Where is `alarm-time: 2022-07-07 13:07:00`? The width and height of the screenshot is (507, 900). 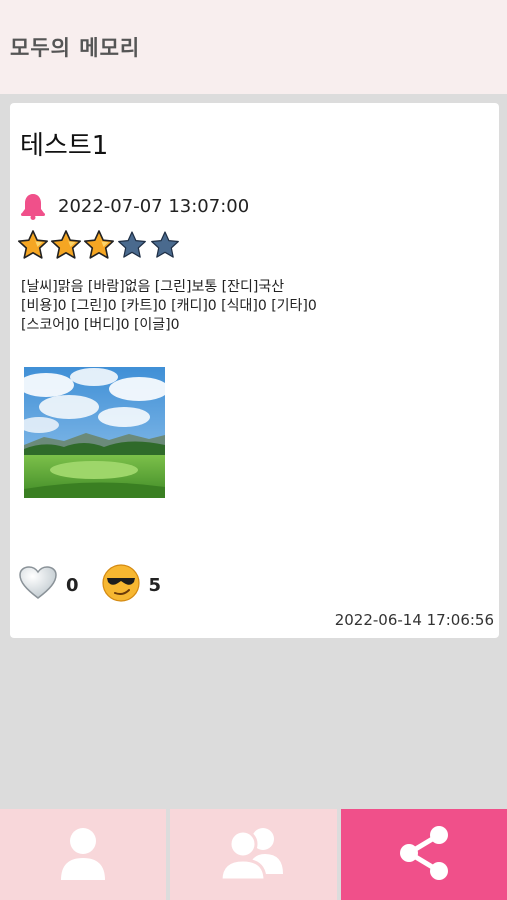
alarm-time: 2022-07-07 13:07:00 is located at coordinates (154, 206).